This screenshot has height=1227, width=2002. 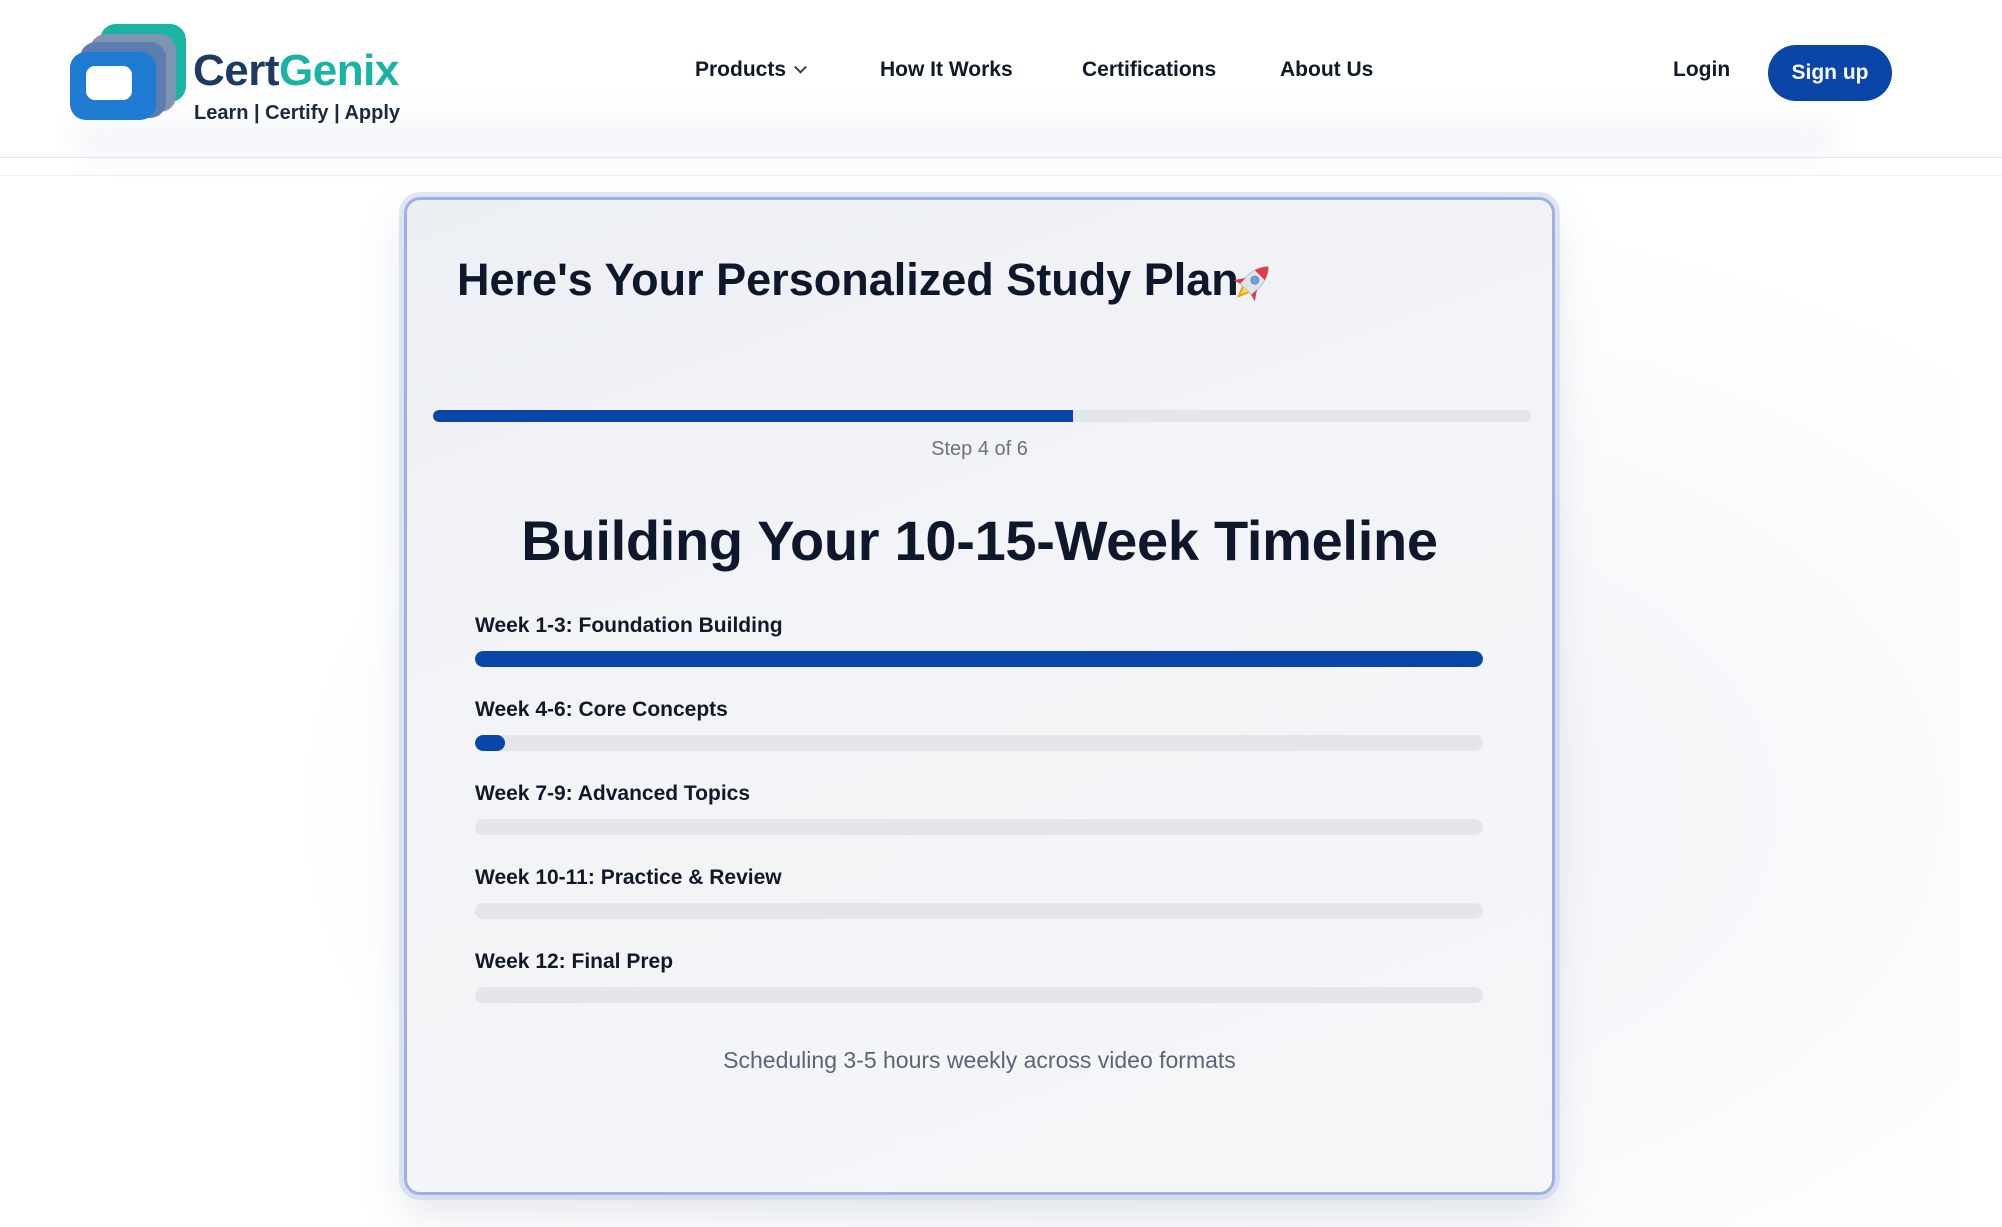 I want to click on nav-how-it-works: How It Works, so click(x=946, y=70).